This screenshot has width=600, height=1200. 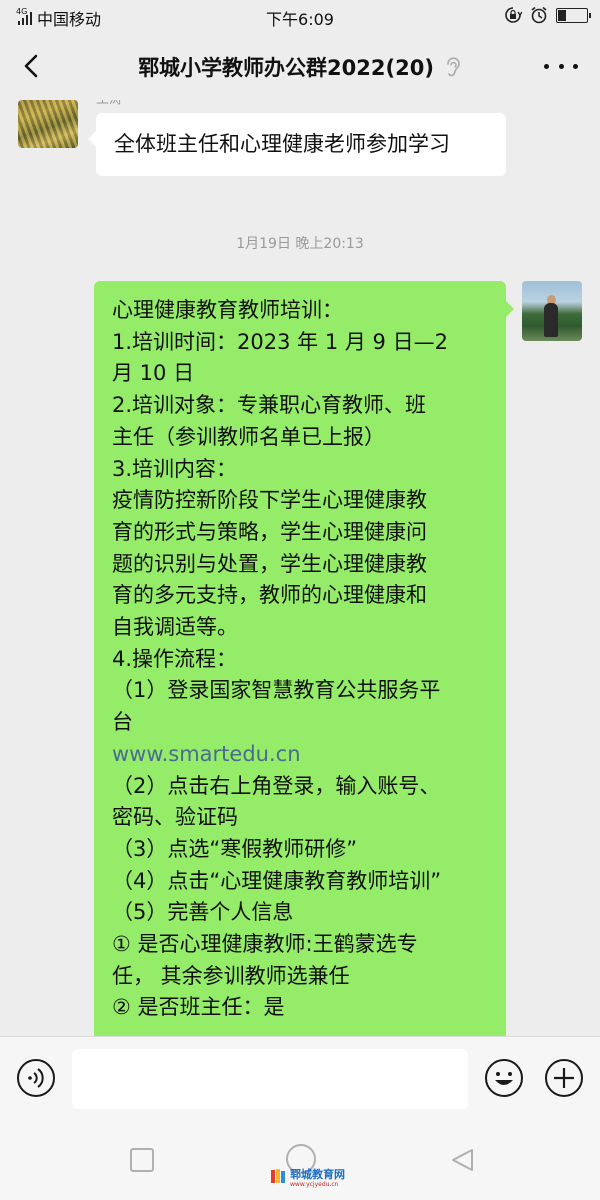 What do you see at coordinates (48, 124) in the screenshot?
I see `avatar` at bounding box center [48, 124].